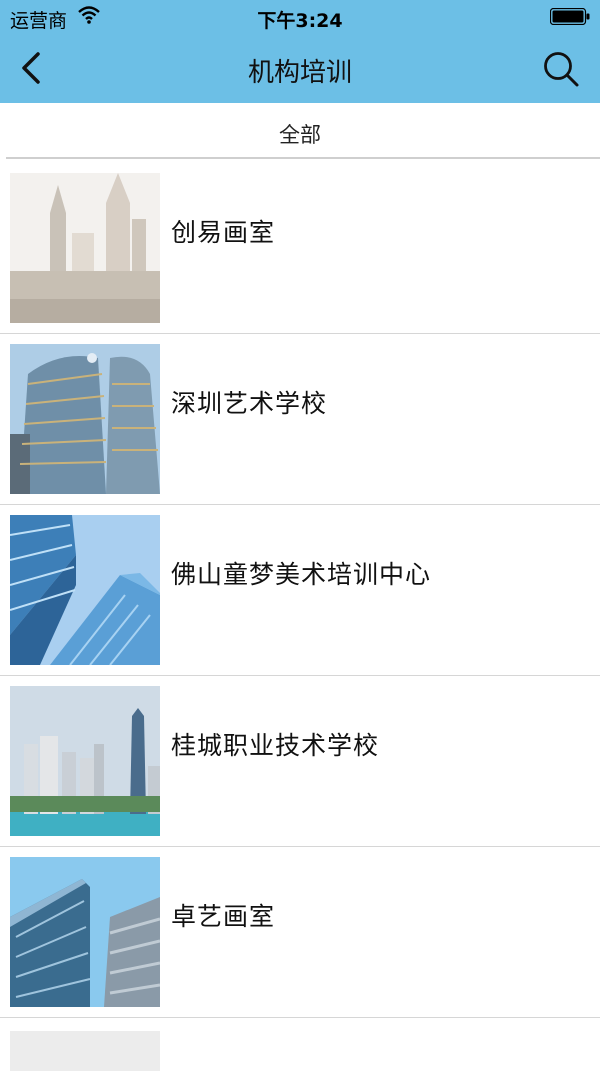  Describe the element at coordinates (300, 134) in the screenshot. I see `filter-all-label: 全部` at that location.